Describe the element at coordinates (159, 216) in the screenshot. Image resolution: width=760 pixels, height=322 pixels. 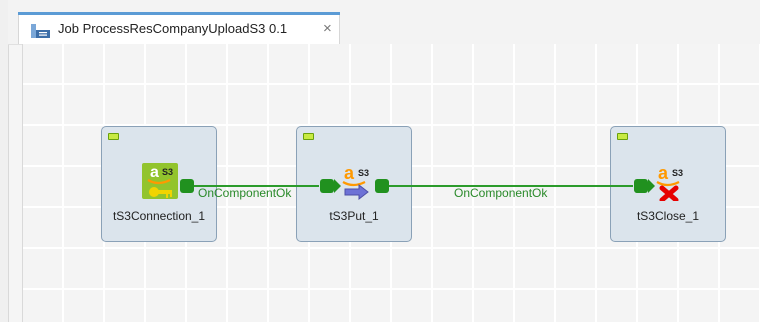
I see `component-label: tS3Connection_1` at that location.